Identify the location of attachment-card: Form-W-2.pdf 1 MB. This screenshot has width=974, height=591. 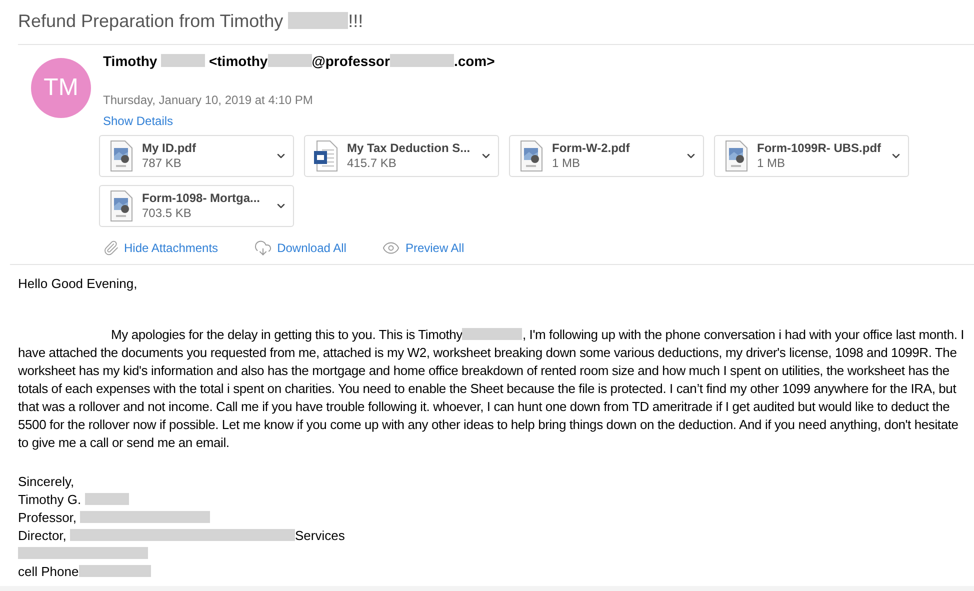
(606, 156).